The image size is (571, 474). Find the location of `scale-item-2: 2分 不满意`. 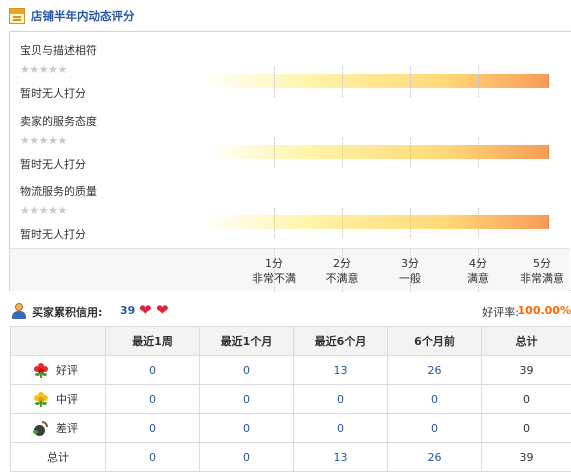

scale-item-2: 2分 不满意 is located at coordinates (342, 271).